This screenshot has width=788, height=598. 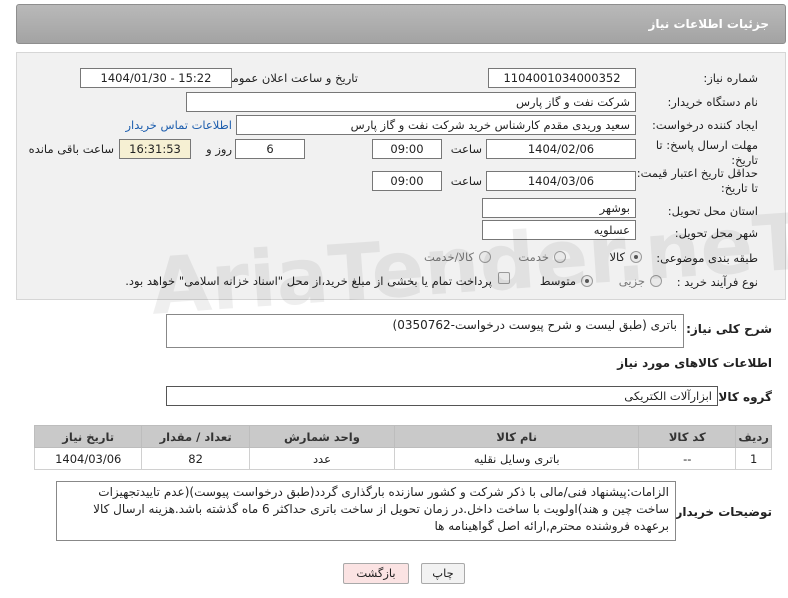 What do you see at coordinates (712, 102) in the screenshot?
I see `buyer-org-label: نام دستگاه خریدار:` at bounding box center [712, 102].